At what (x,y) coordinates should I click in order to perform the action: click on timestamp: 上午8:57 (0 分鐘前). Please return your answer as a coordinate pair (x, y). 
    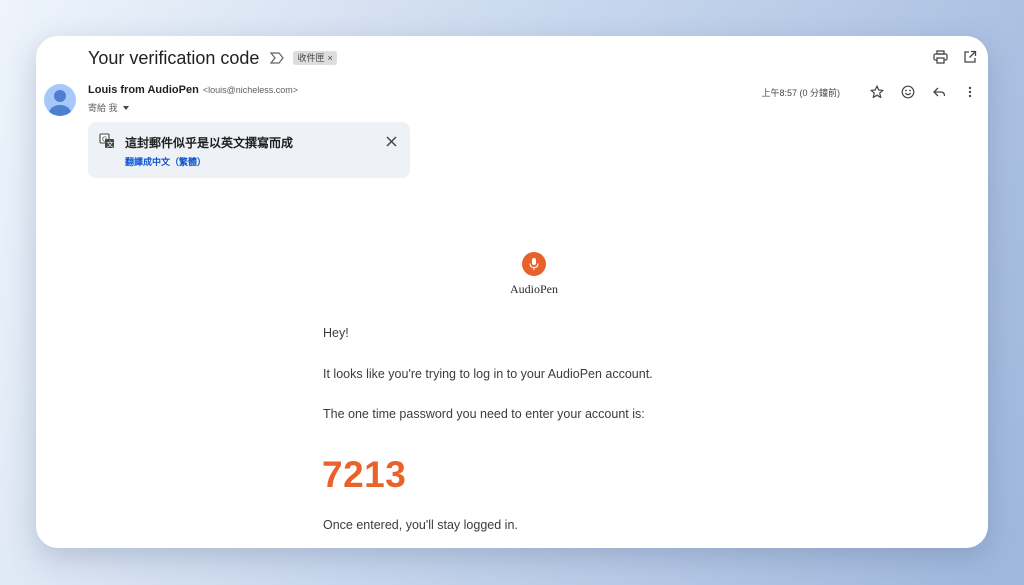
    Looking at the image, I should click on (800, 92).